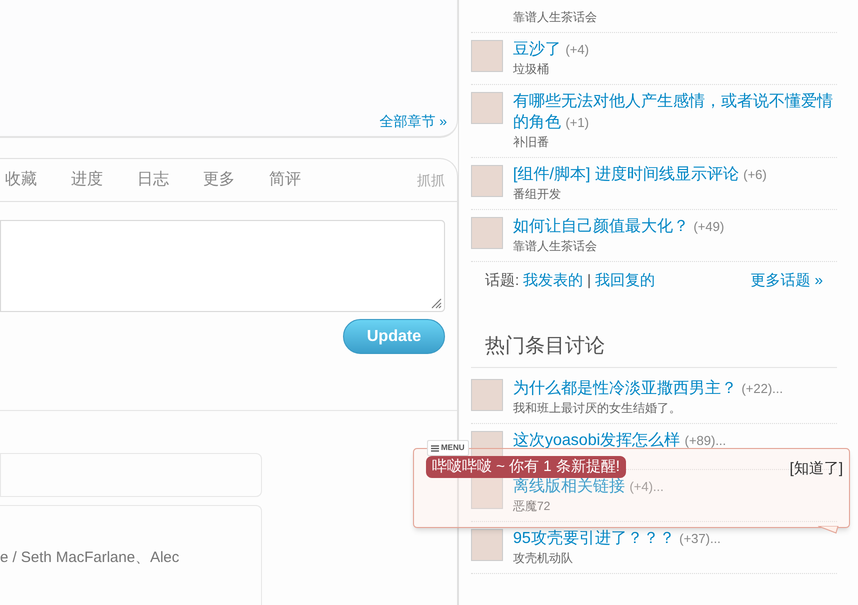 This screenshot has height=605, width=858. What do you see at coordinates (816, 469) in the screenshot?
I see `dismiss-link: [知道了]` at bounding box center [816, 469].